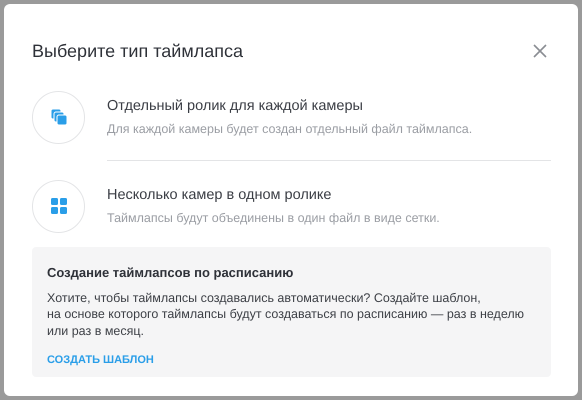 The image size is (582, 400). I want to click on close-icon, so click(540, 51).